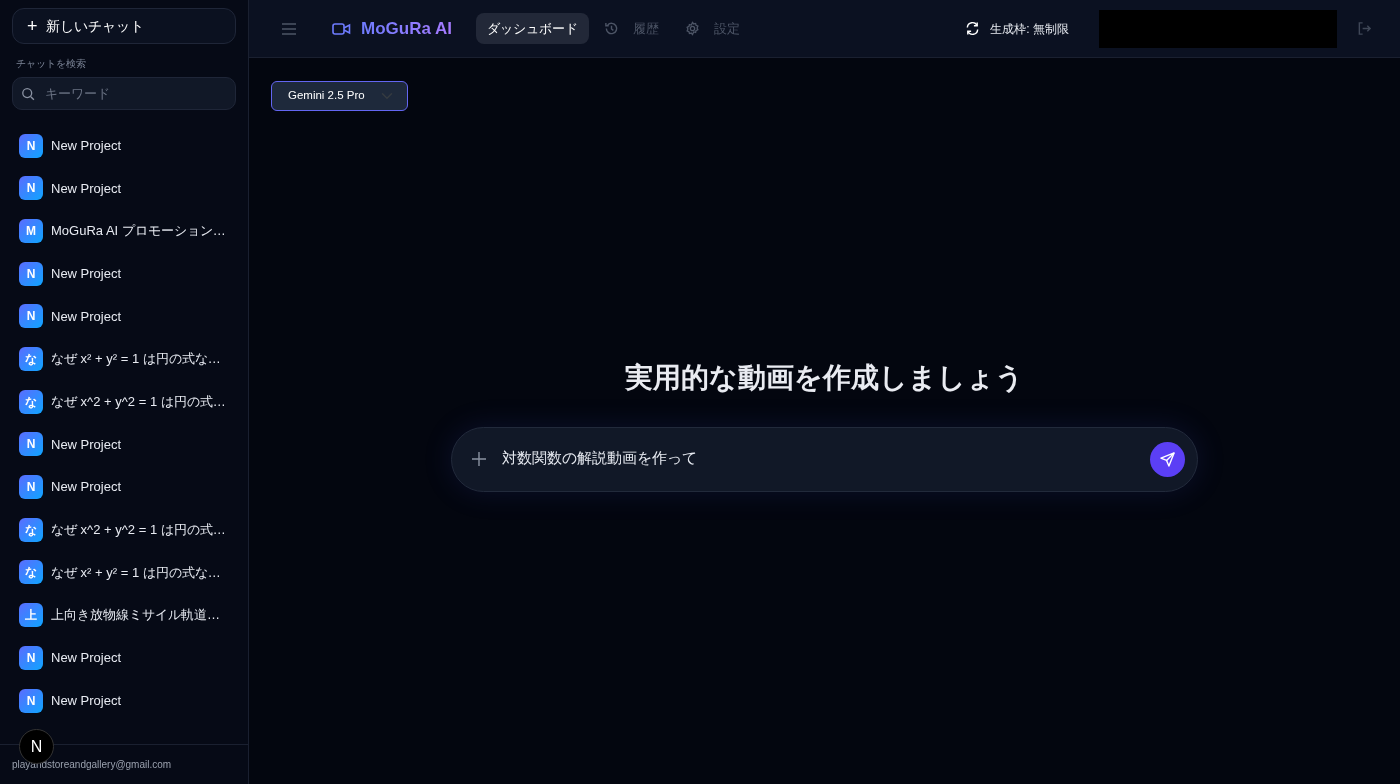  I want to click on plus-icon, so click(479, 459).